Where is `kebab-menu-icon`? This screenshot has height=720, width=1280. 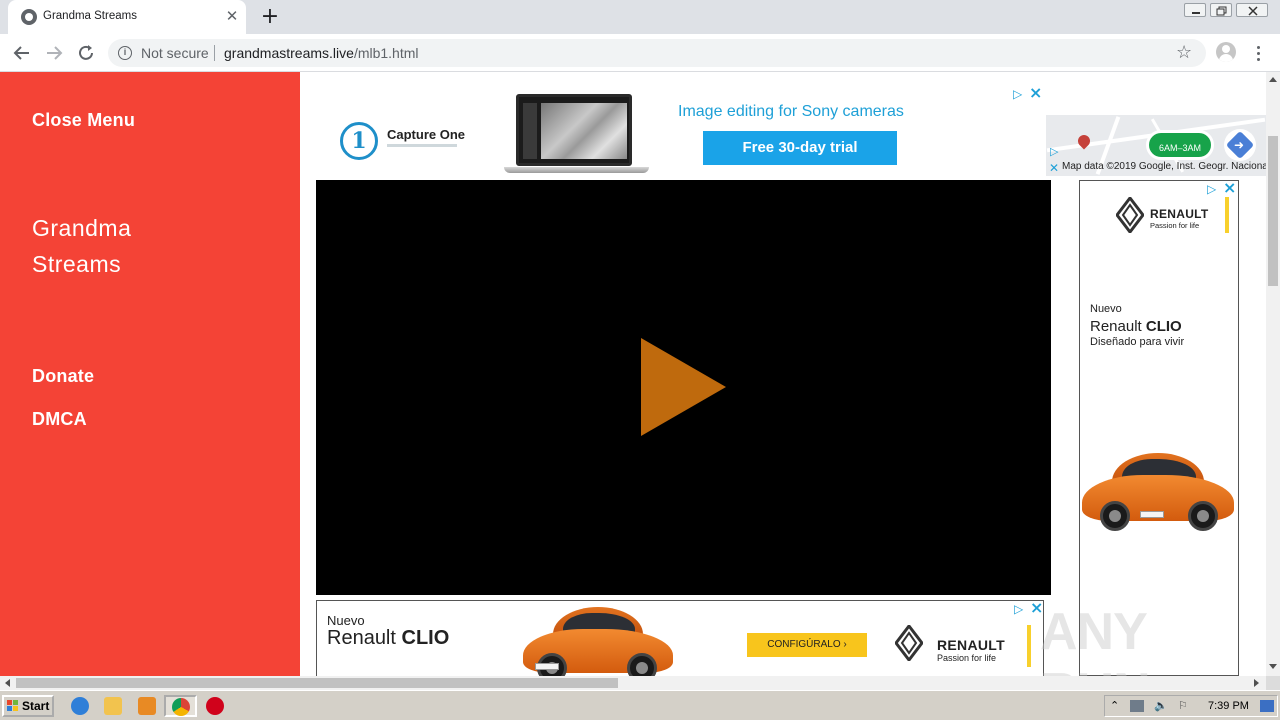
kebab-menu-icon is located at coordinates (1258, 53).